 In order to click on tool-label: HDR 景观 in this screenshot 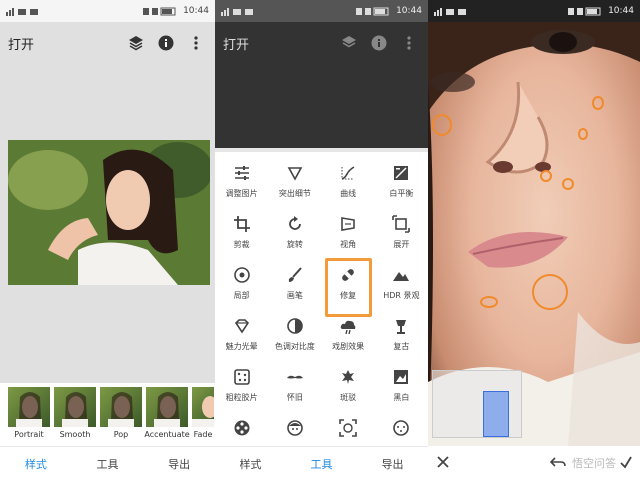, I will do `click(401, 295)`.